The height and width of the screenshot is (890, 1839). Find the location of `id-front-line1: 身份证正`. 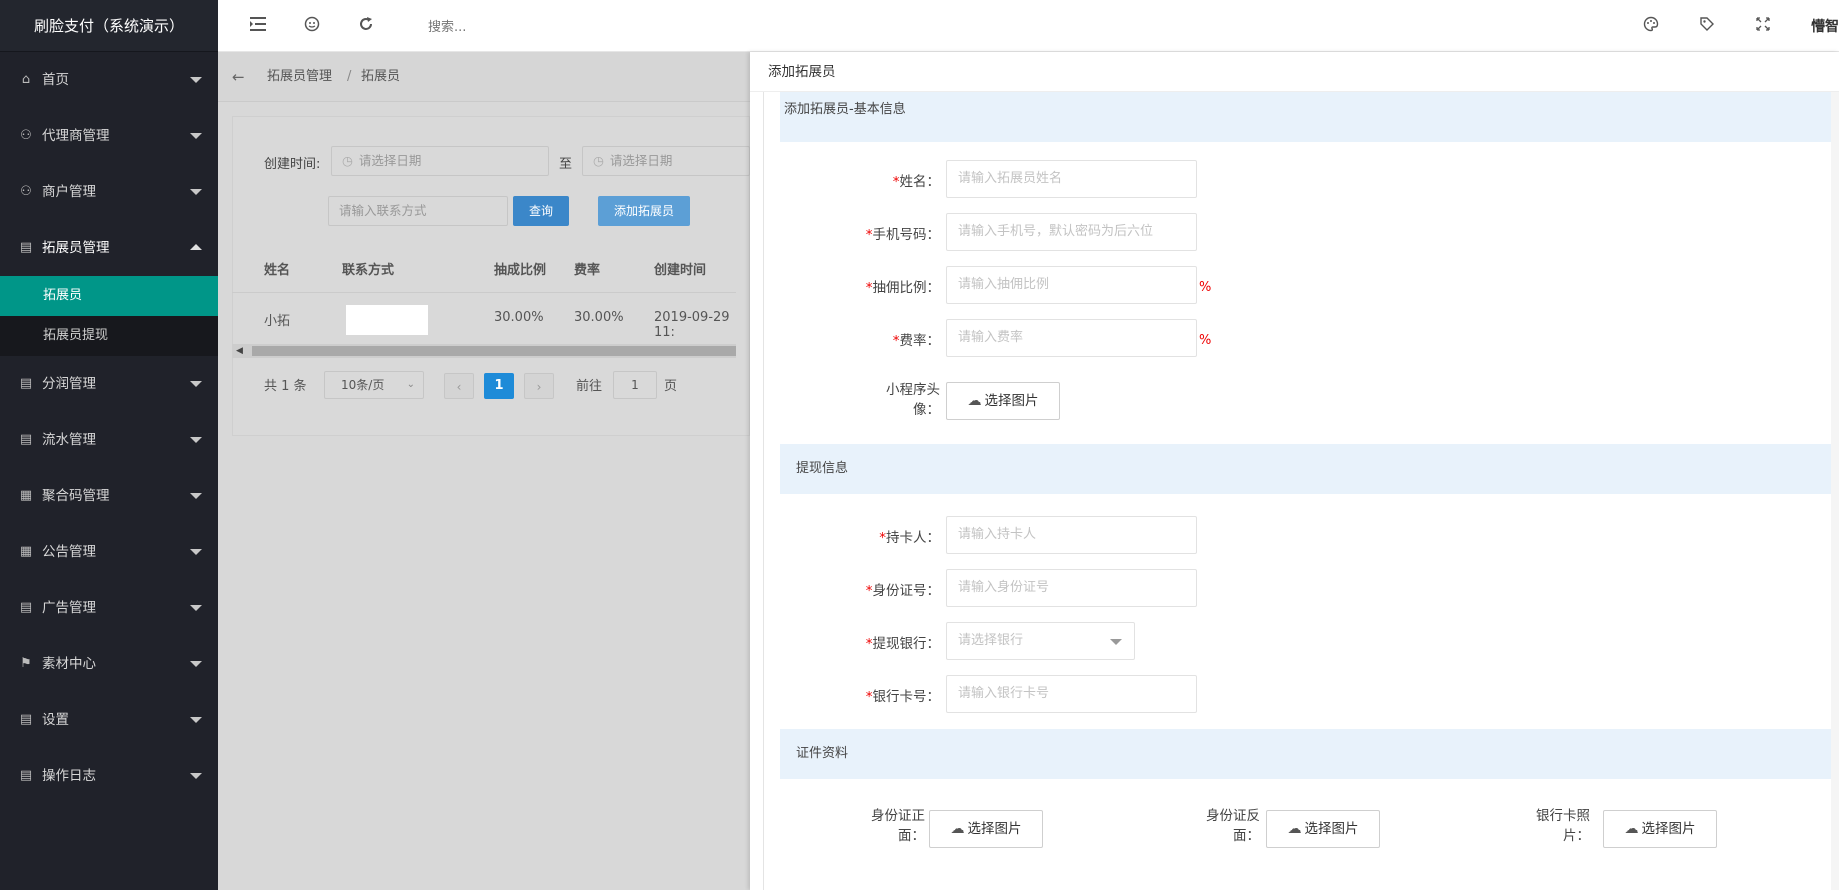

id-front-line1: 身份证正 is located at coordinates (898, 816).